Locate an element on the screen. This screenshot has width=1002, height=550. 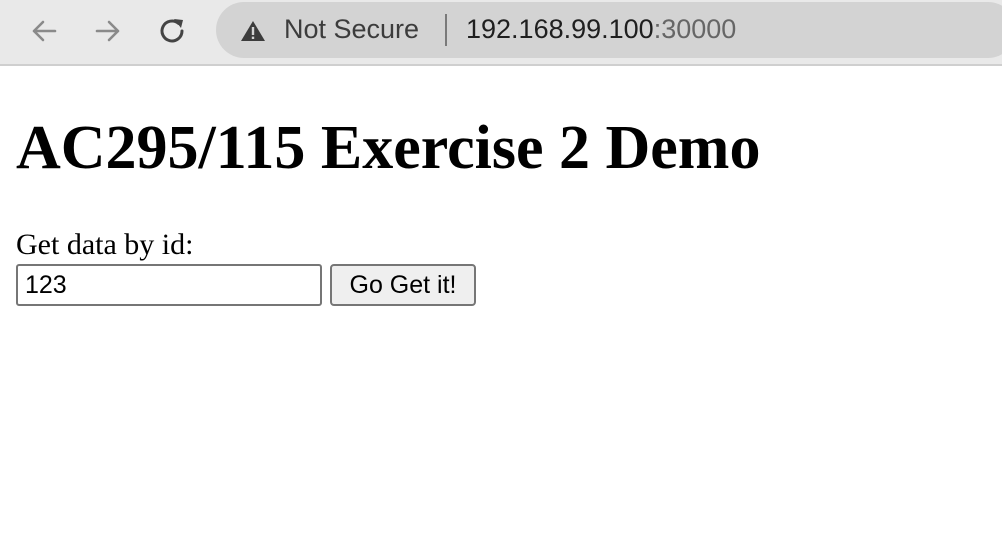
address-bar: Not Secure 192.168.99.100:30000 is located at coordinates (609, 30).